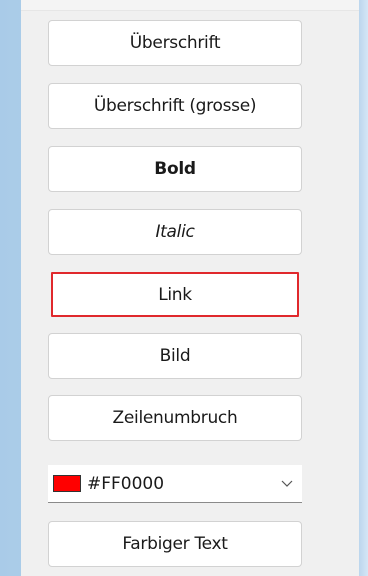 The height and width of the screenshot is (576, 368). Describe the element at coordinates (287, 483) in the screenshot. I see `chevron-down-icon` at that location.